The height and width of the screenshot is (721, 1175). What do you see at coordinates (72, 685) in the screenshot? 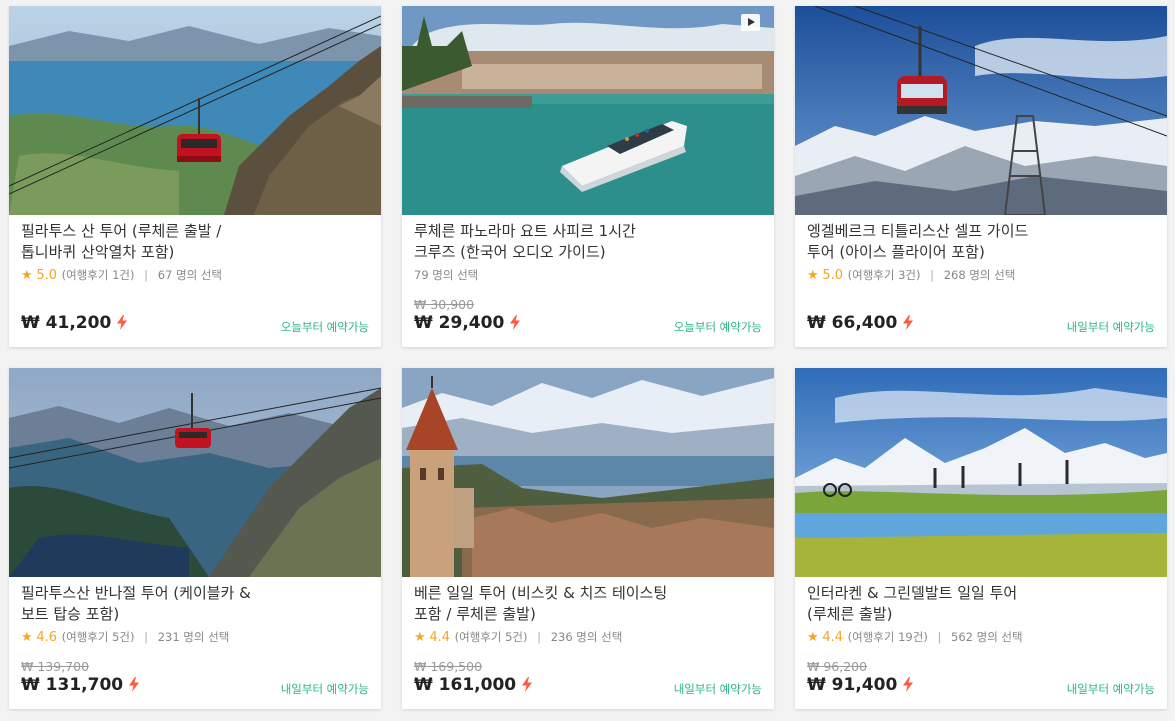
I see `price-value: ₩ 131,700` at bounding box center [72, 685].